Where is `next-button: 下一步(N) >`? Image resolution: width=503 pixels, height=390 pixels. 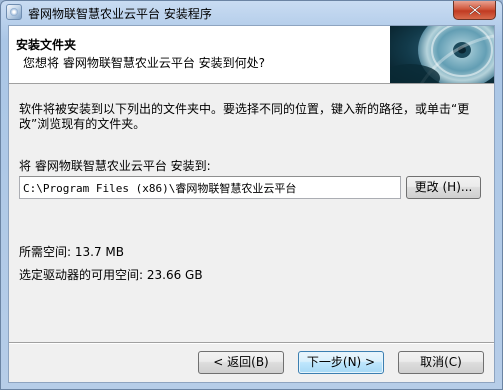 next-button: 下一步(N) > is located at coordinates (341, 362).